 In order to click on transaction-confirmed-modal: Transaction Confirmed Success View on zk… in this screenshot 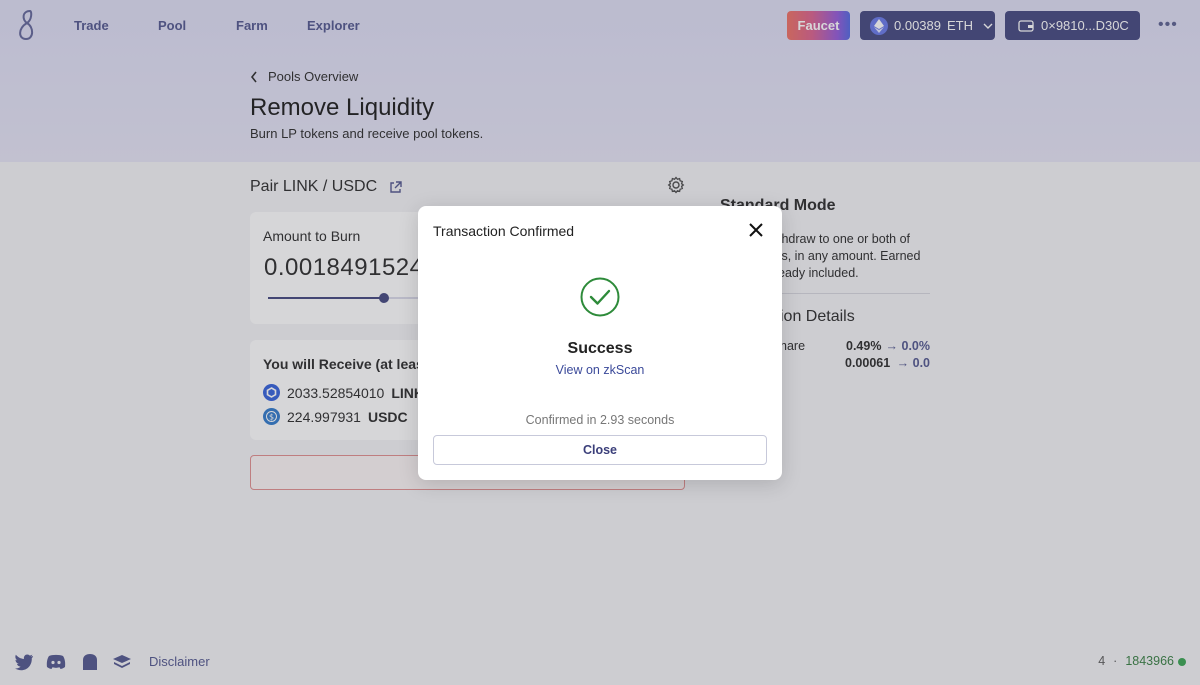, I will do `click(600, 343)`.